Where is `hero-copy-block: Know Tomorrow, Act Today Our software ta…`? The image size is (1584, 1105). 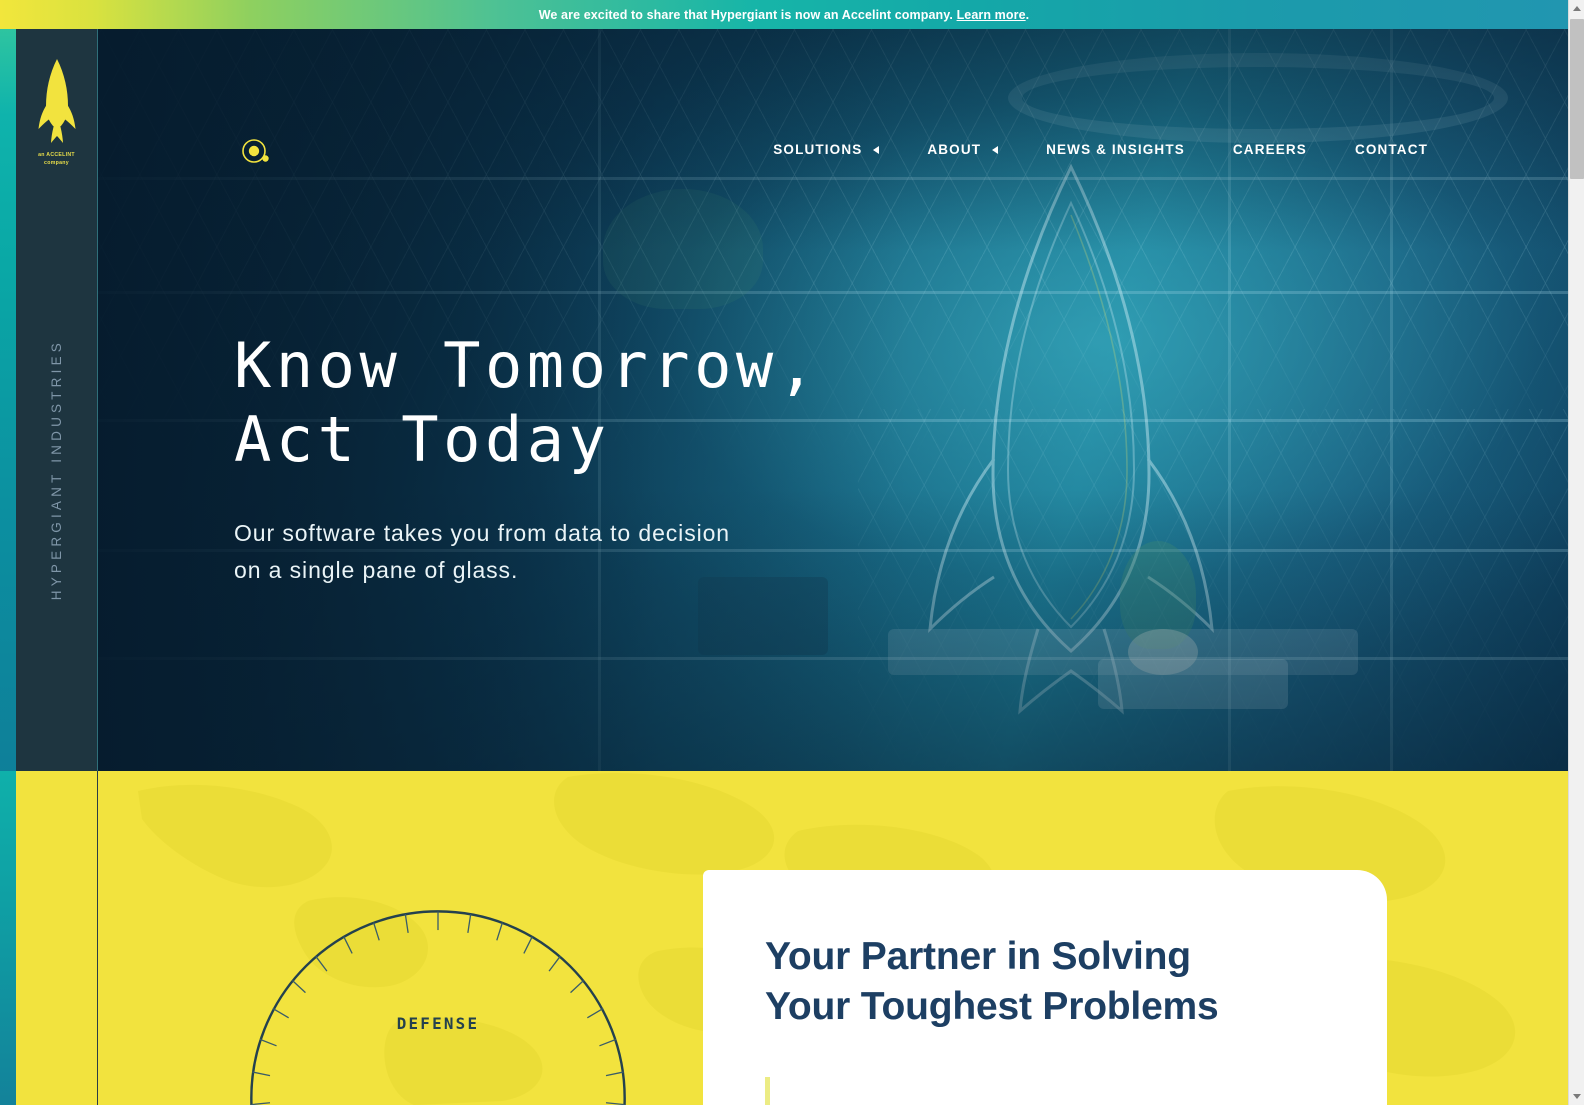
hero-copy-block: Know Tomorrow, Act Today Our software ta… is located at coordinates (527, 459).